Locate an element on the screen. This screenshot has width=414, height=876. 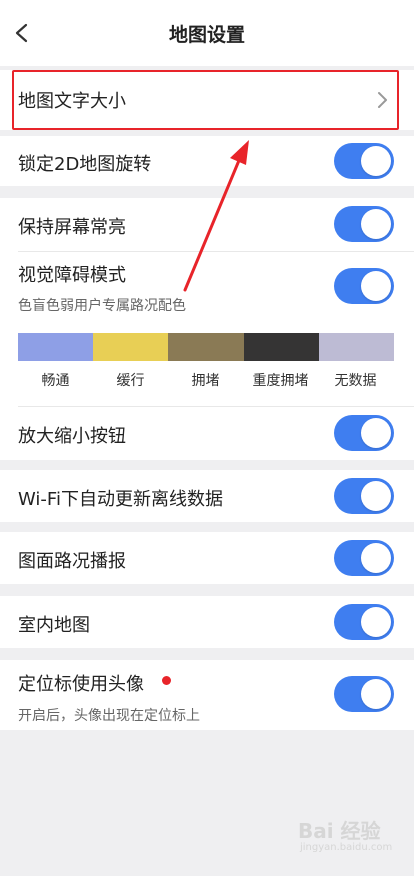
watermark-url: jingyan.baidu.com is located at coordinates (346, 847).